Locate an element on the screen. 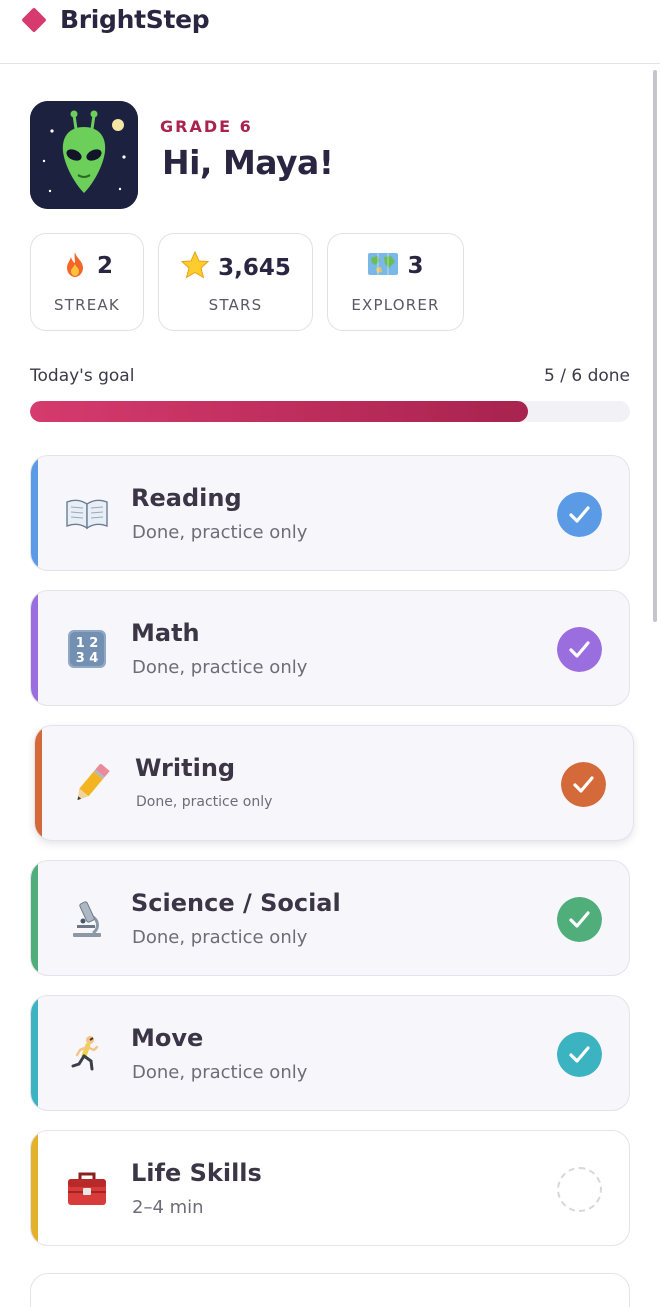 The image size is (660, 1307). microscope-icon is located at coordinates (87, 919).